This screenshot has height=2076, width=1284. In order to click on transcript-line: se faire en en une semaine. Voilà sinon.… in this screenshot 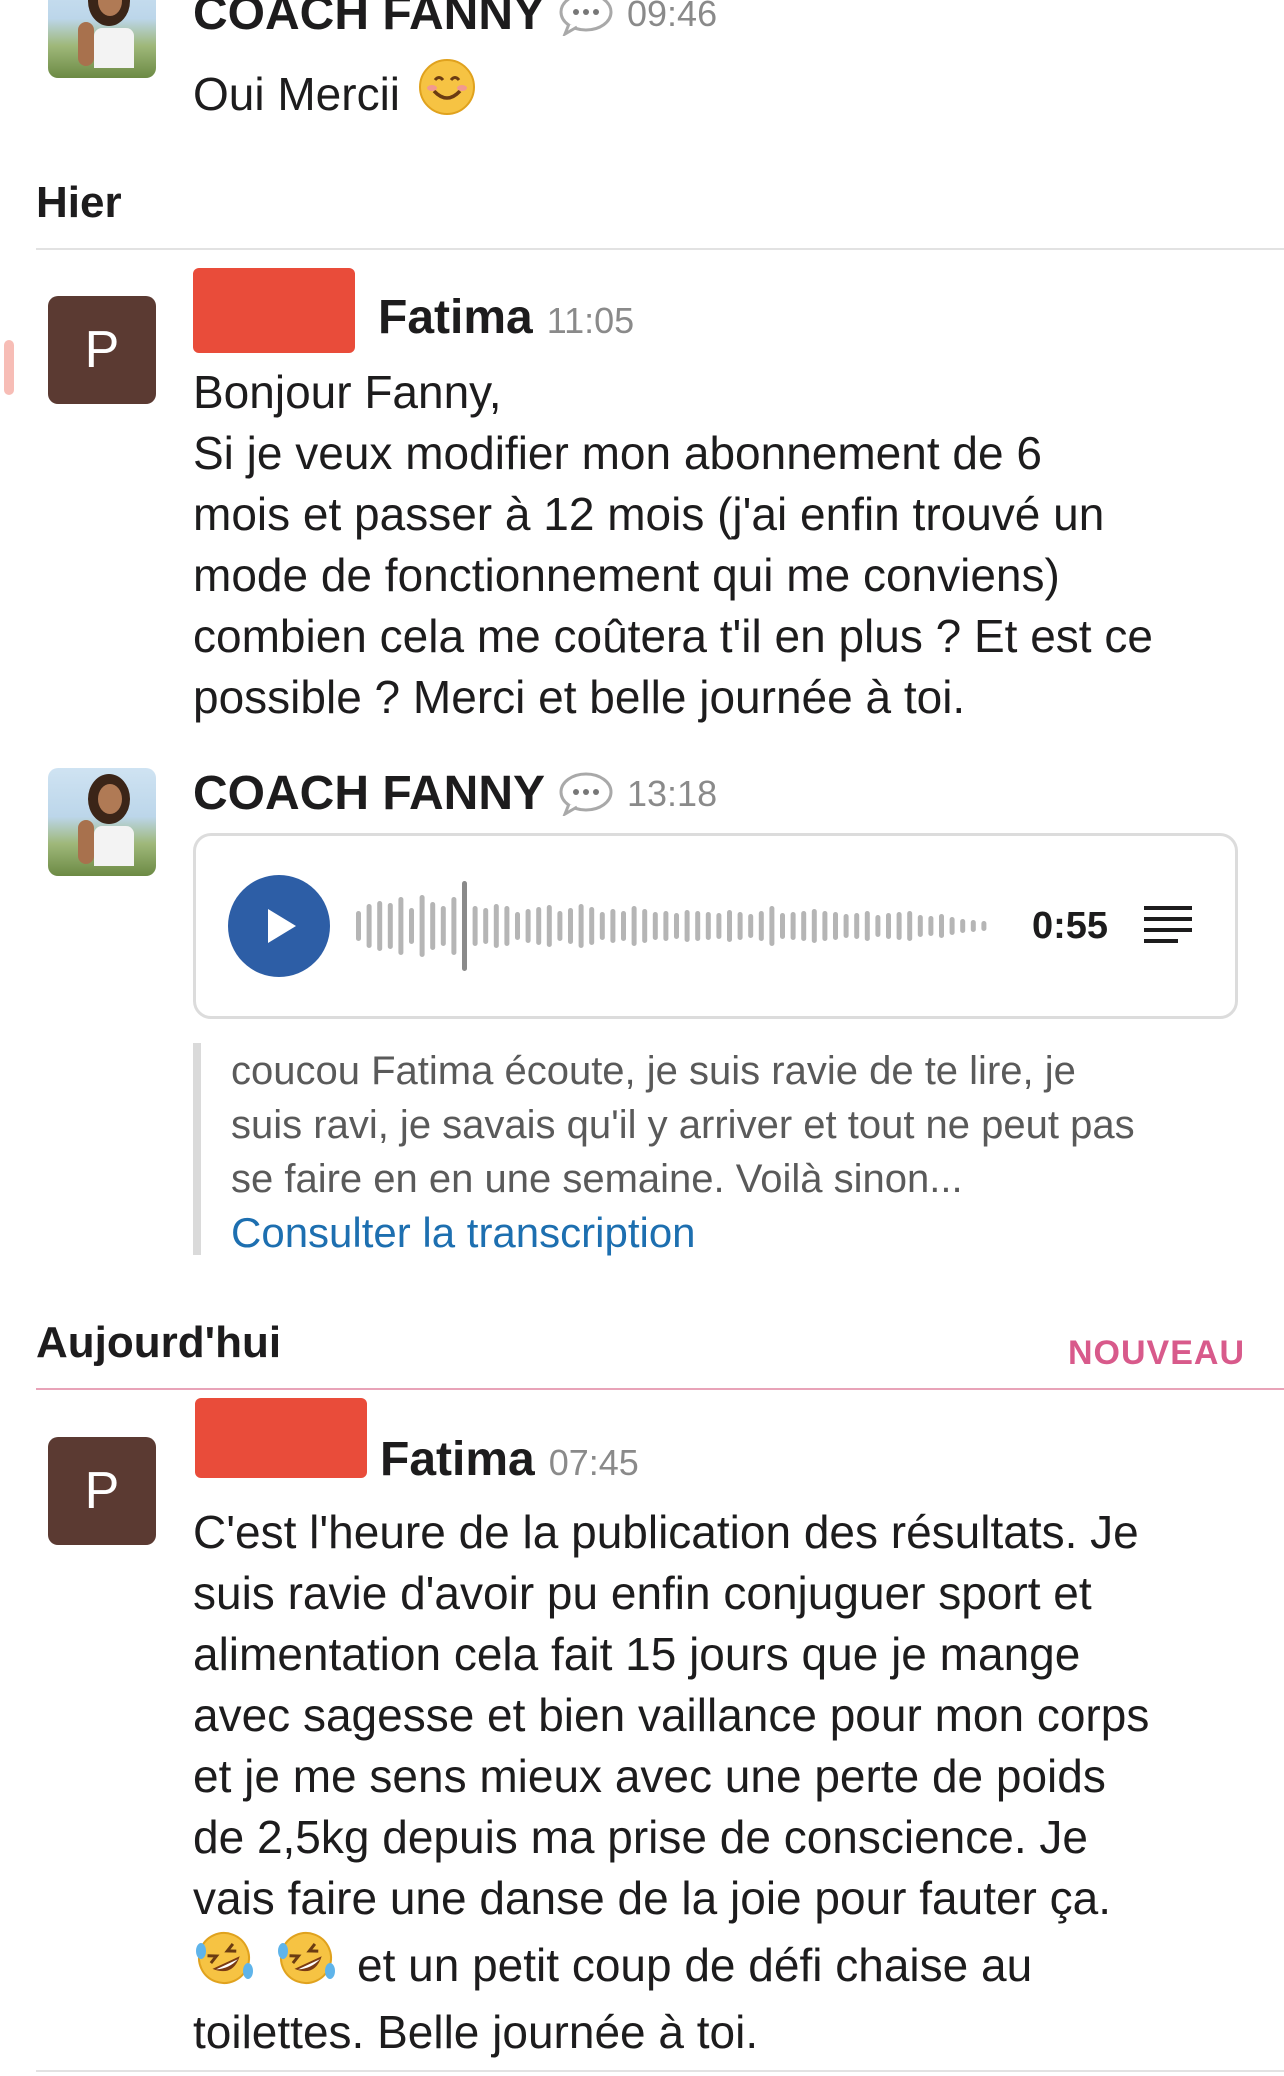, I will do `click(597, 1179)`.